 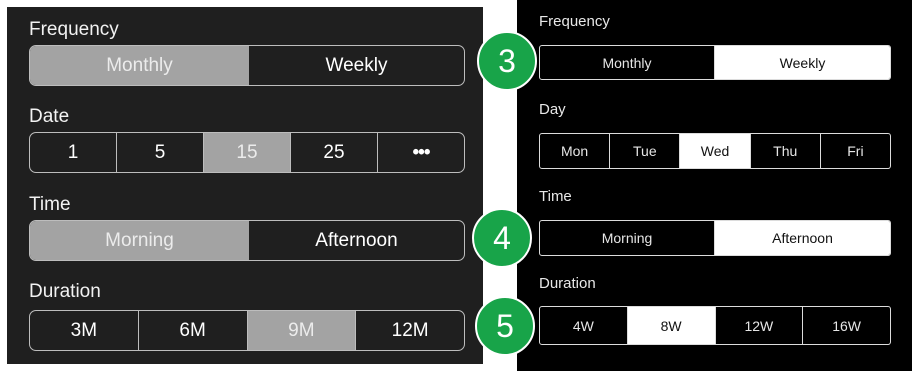 I want to click on date-option-15: 15, so click(x=247, y=152).